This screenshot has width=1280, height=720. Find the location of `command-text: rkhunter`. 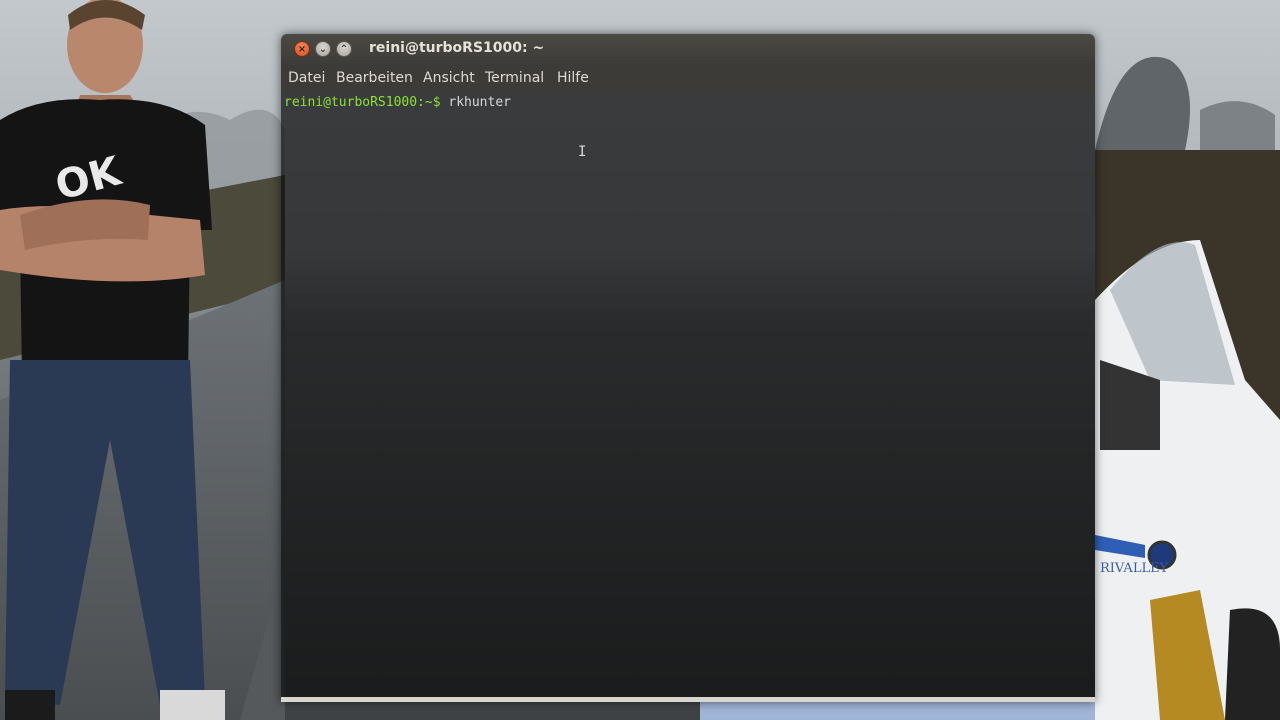

command-text: rkhunter is located at coordinates (475, 102).